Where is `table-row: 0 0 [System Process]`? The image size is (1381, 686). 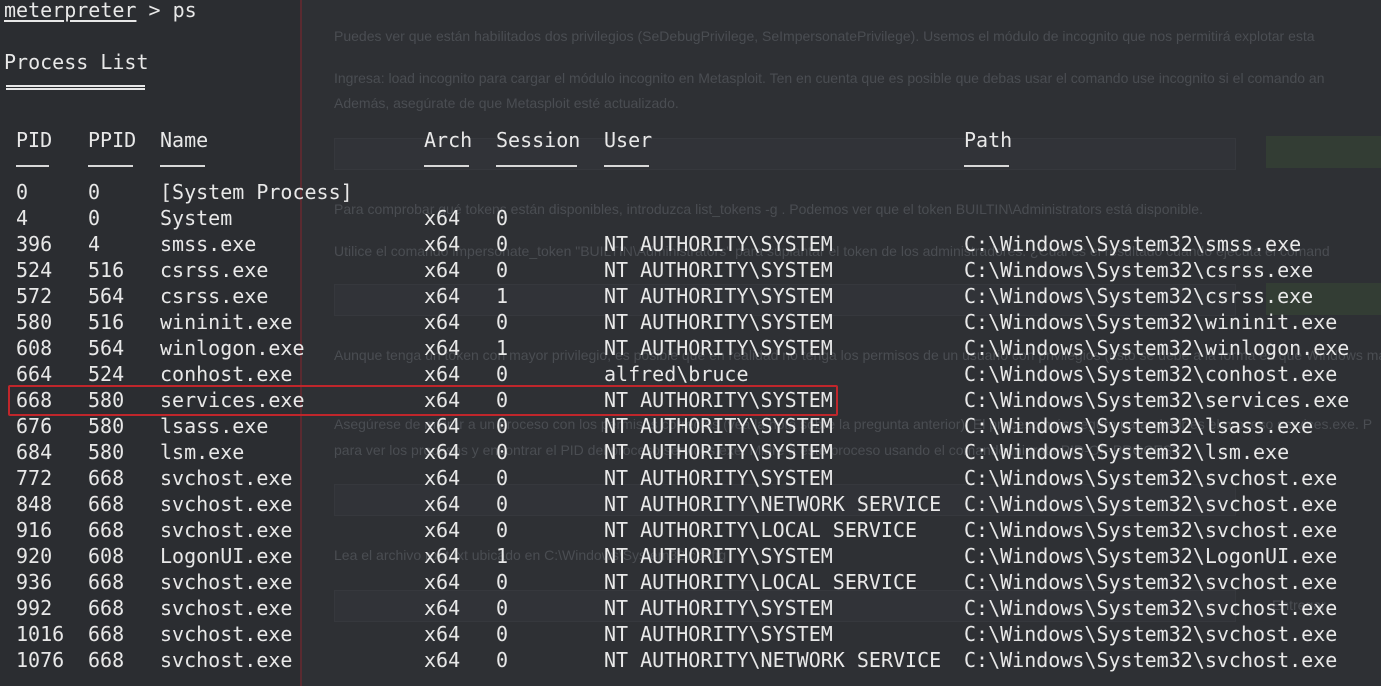 table-row: 0 0 [System Process] is located at coordinates (690, 192).